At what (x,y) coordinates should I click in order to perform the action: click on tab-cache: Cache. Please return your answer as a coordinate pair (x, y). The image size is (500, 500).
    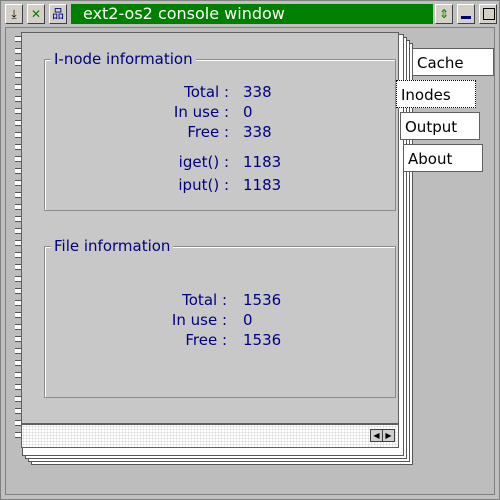
    Looking at the image, I should click on (453, 62).